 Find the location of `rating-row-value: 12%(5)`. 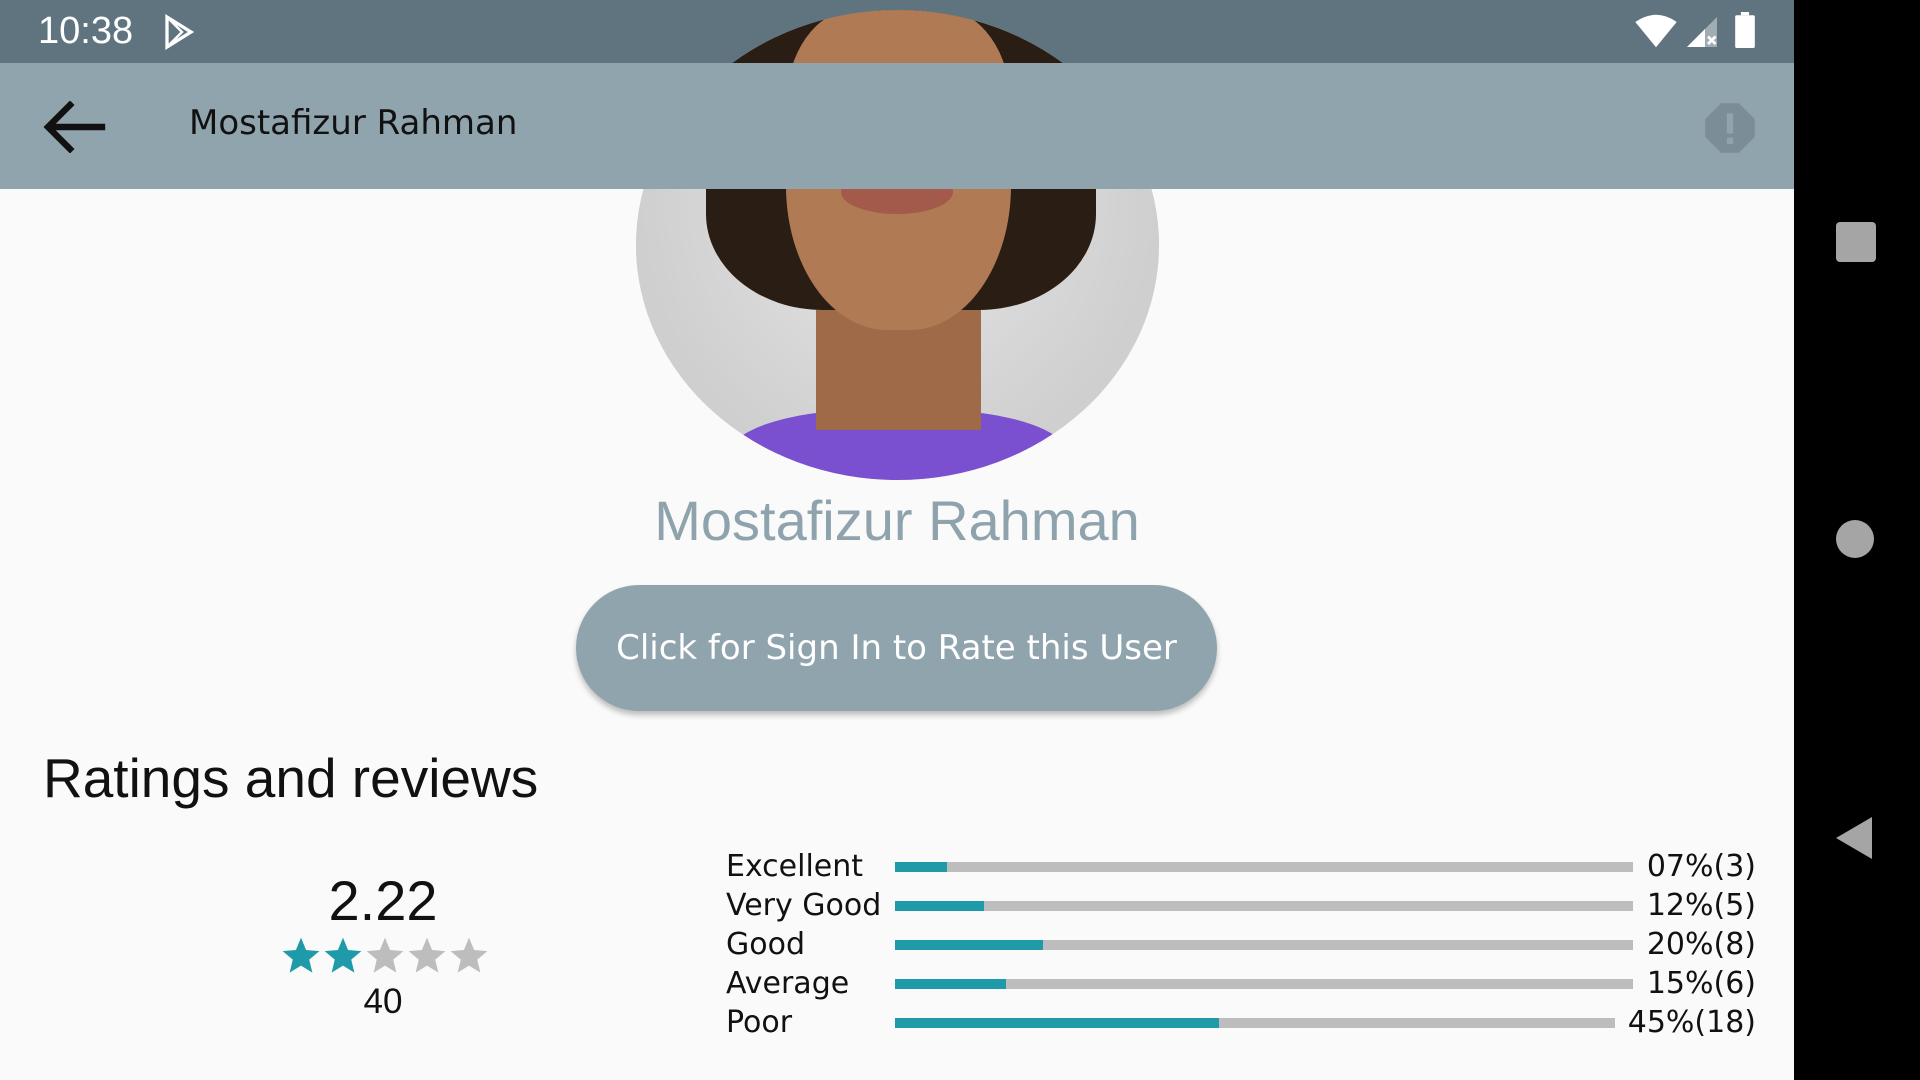

rating-row-value: 12%(5) is located at coordinates (1701, 905).